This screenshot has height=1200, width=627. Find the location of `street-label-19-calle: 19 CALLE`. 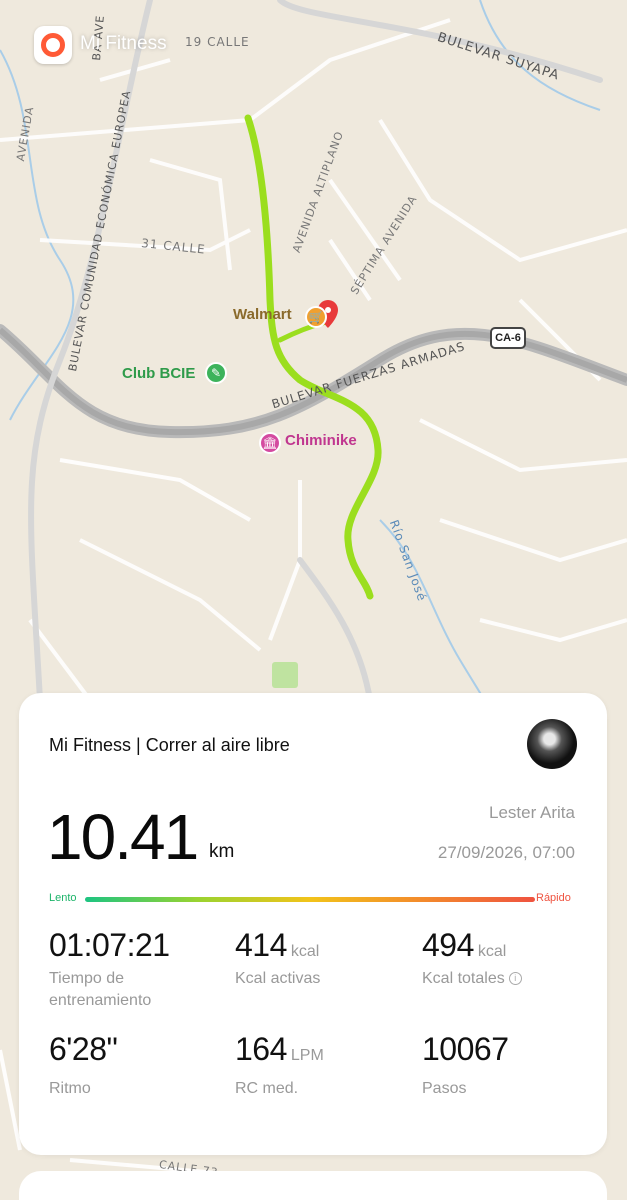

street-label-19-calle: 19 CALLE is located at coordinates (217, 42).